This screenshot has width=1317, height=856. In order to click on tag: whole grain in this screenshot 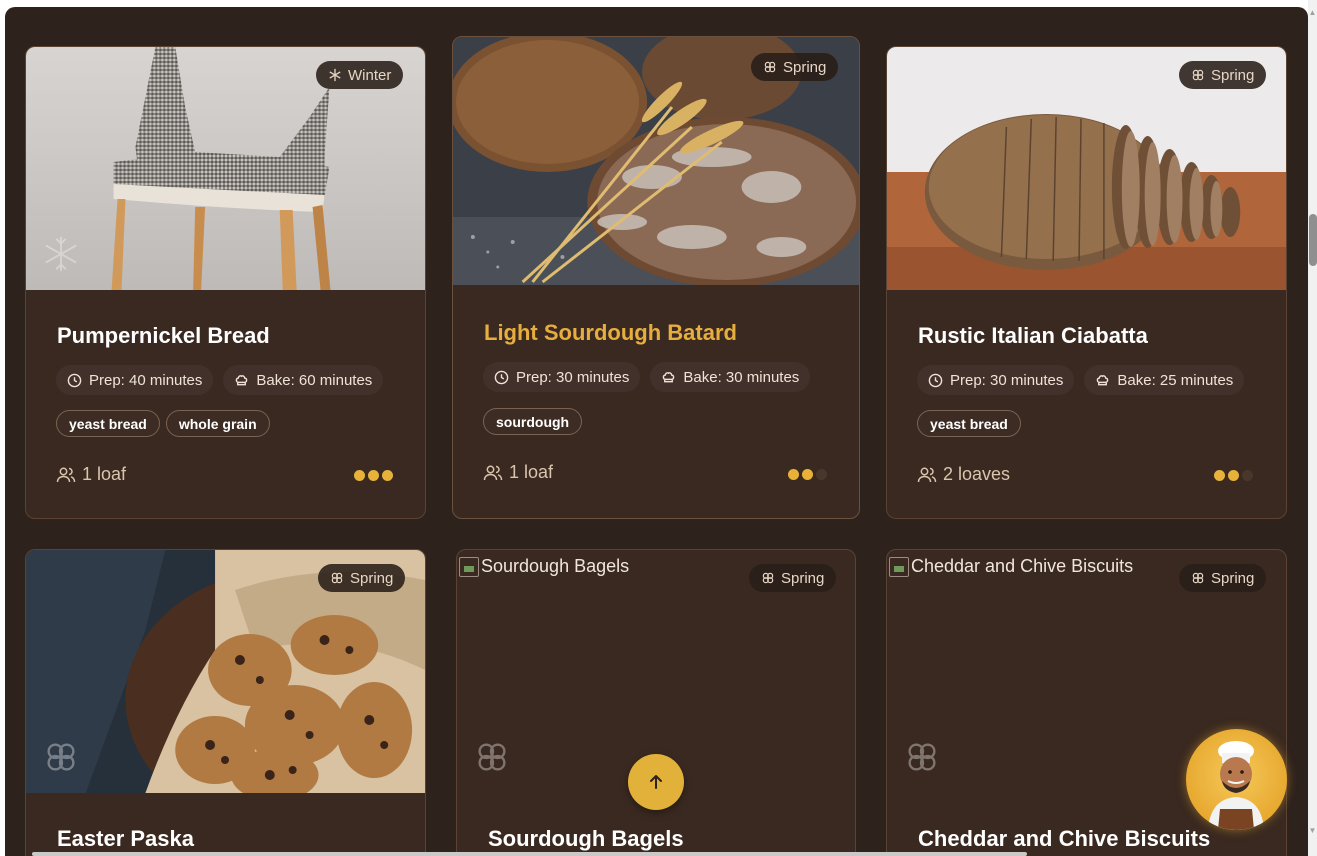, I will do `click(217, 423)`.